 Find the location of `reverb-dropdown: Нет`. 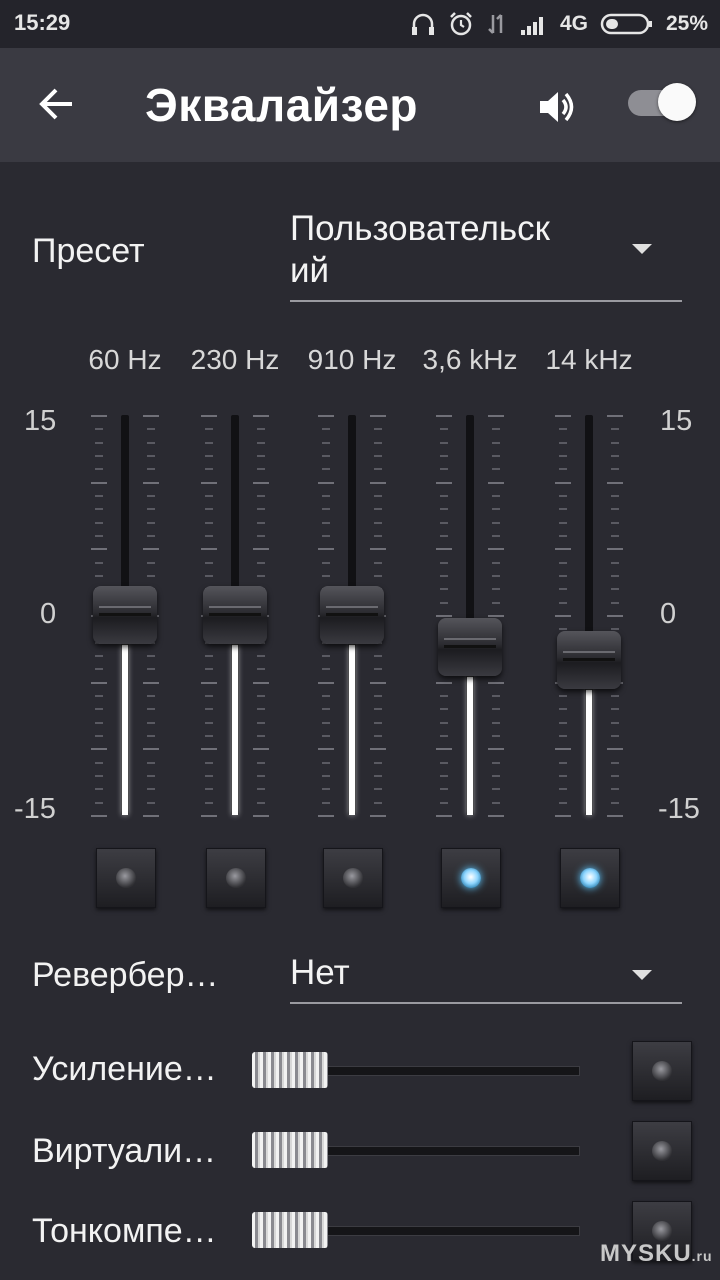

reverb-dropdown: Нет is located at coordinates (486, 978).